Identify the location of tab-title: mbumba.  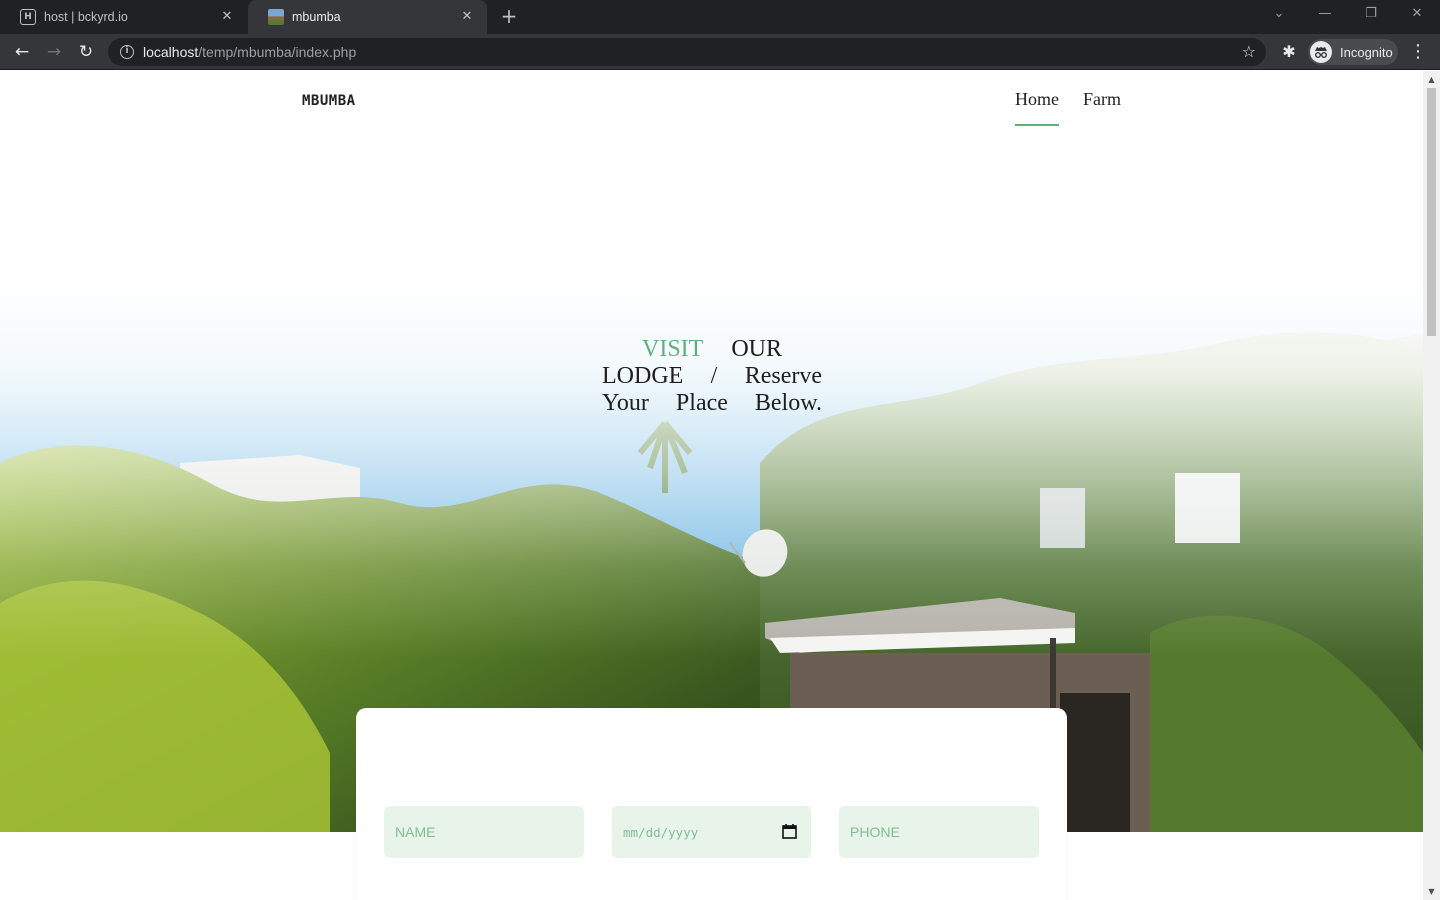
(316, 17).